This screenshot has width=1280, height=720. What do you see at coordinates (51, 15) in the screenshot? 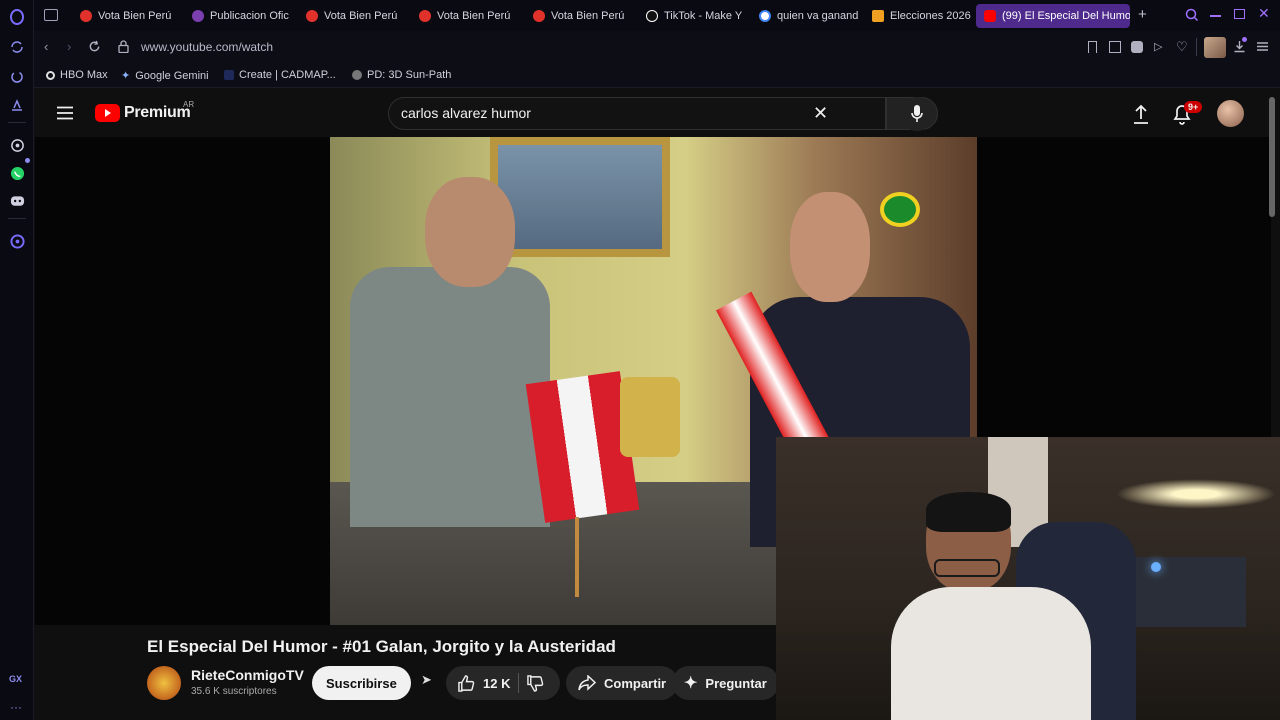
I see `workspaces-icon` at bounding box center [51, 15].